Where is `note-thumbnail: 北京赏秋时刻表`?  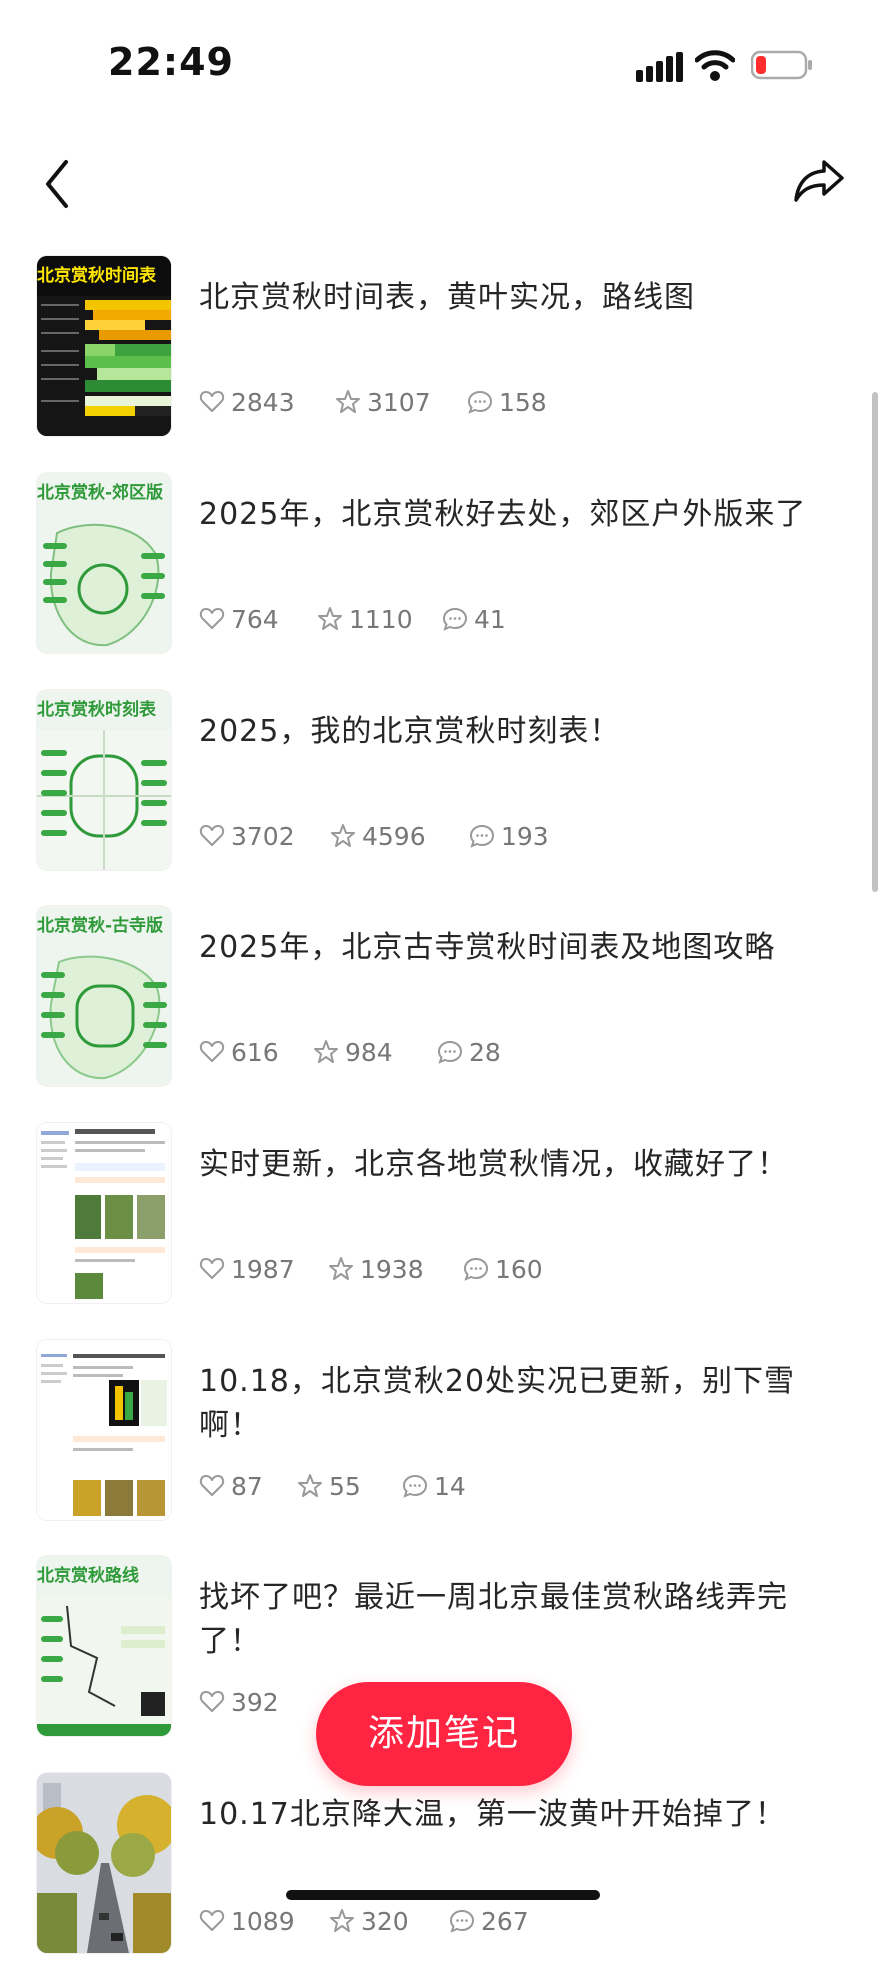
note-thumbnail: 北京赏秋时刻表 is located at coordinates (104, 780).